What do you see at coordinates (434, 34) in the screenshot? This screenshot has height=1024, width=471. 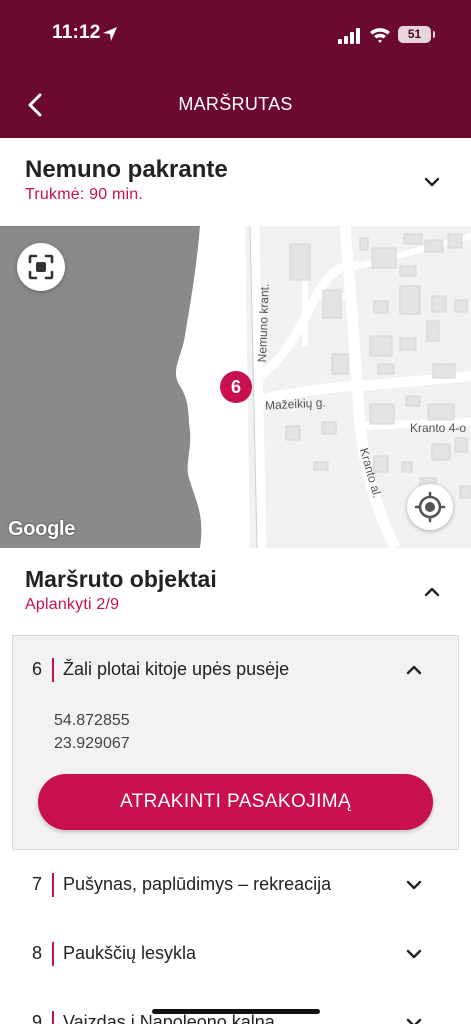 I see `battery-cap` at bounding box center [434, 34].